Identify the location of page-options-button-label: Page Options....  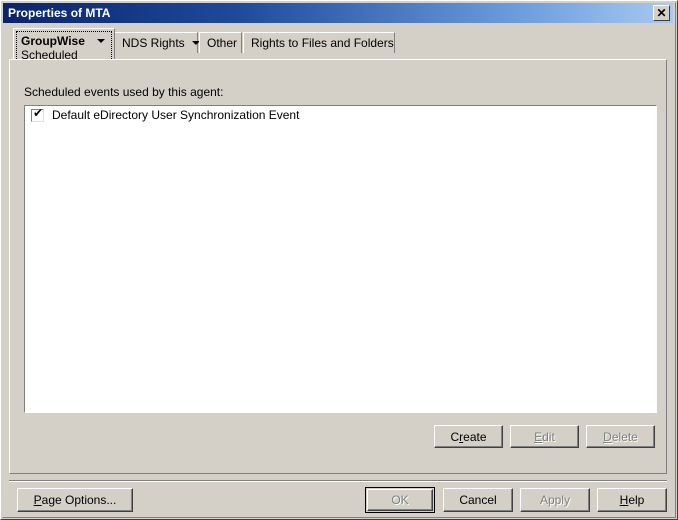
(75, 500).